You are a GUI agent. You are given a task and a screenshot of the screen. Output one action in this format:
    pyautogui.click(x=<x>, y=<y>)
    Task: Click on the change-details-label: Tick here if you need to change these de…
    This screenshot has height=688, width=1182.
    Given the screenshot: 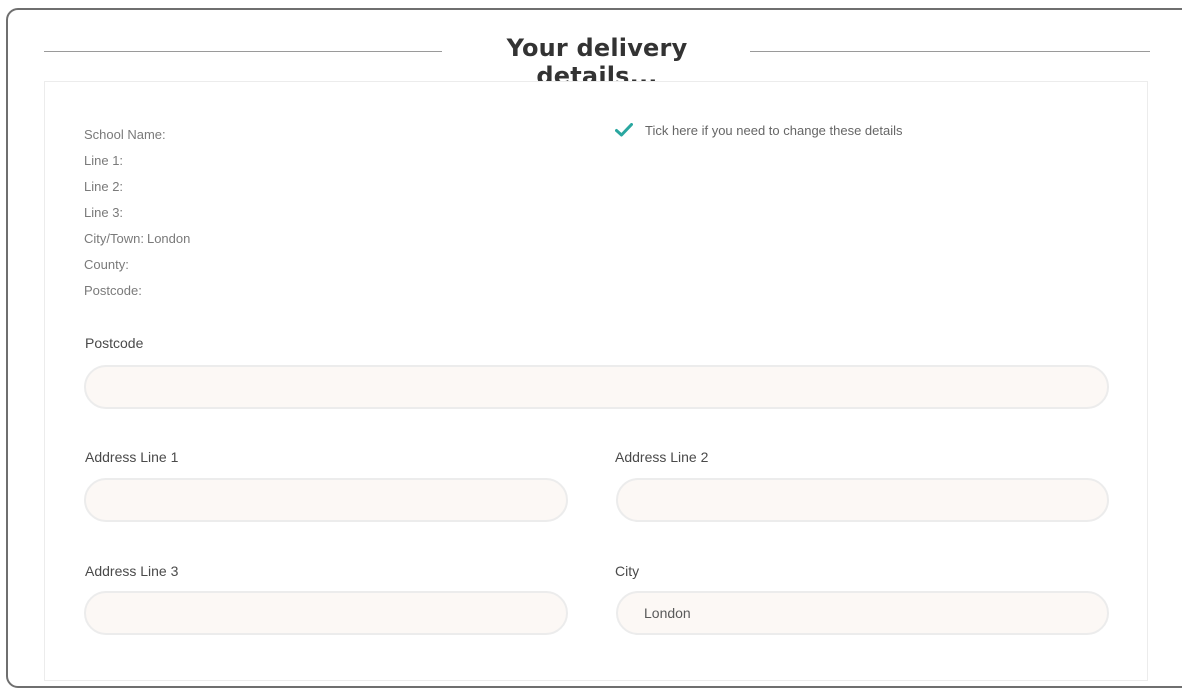 What is the action you would take?
    pyautogui.click(x=774, y=130)
    